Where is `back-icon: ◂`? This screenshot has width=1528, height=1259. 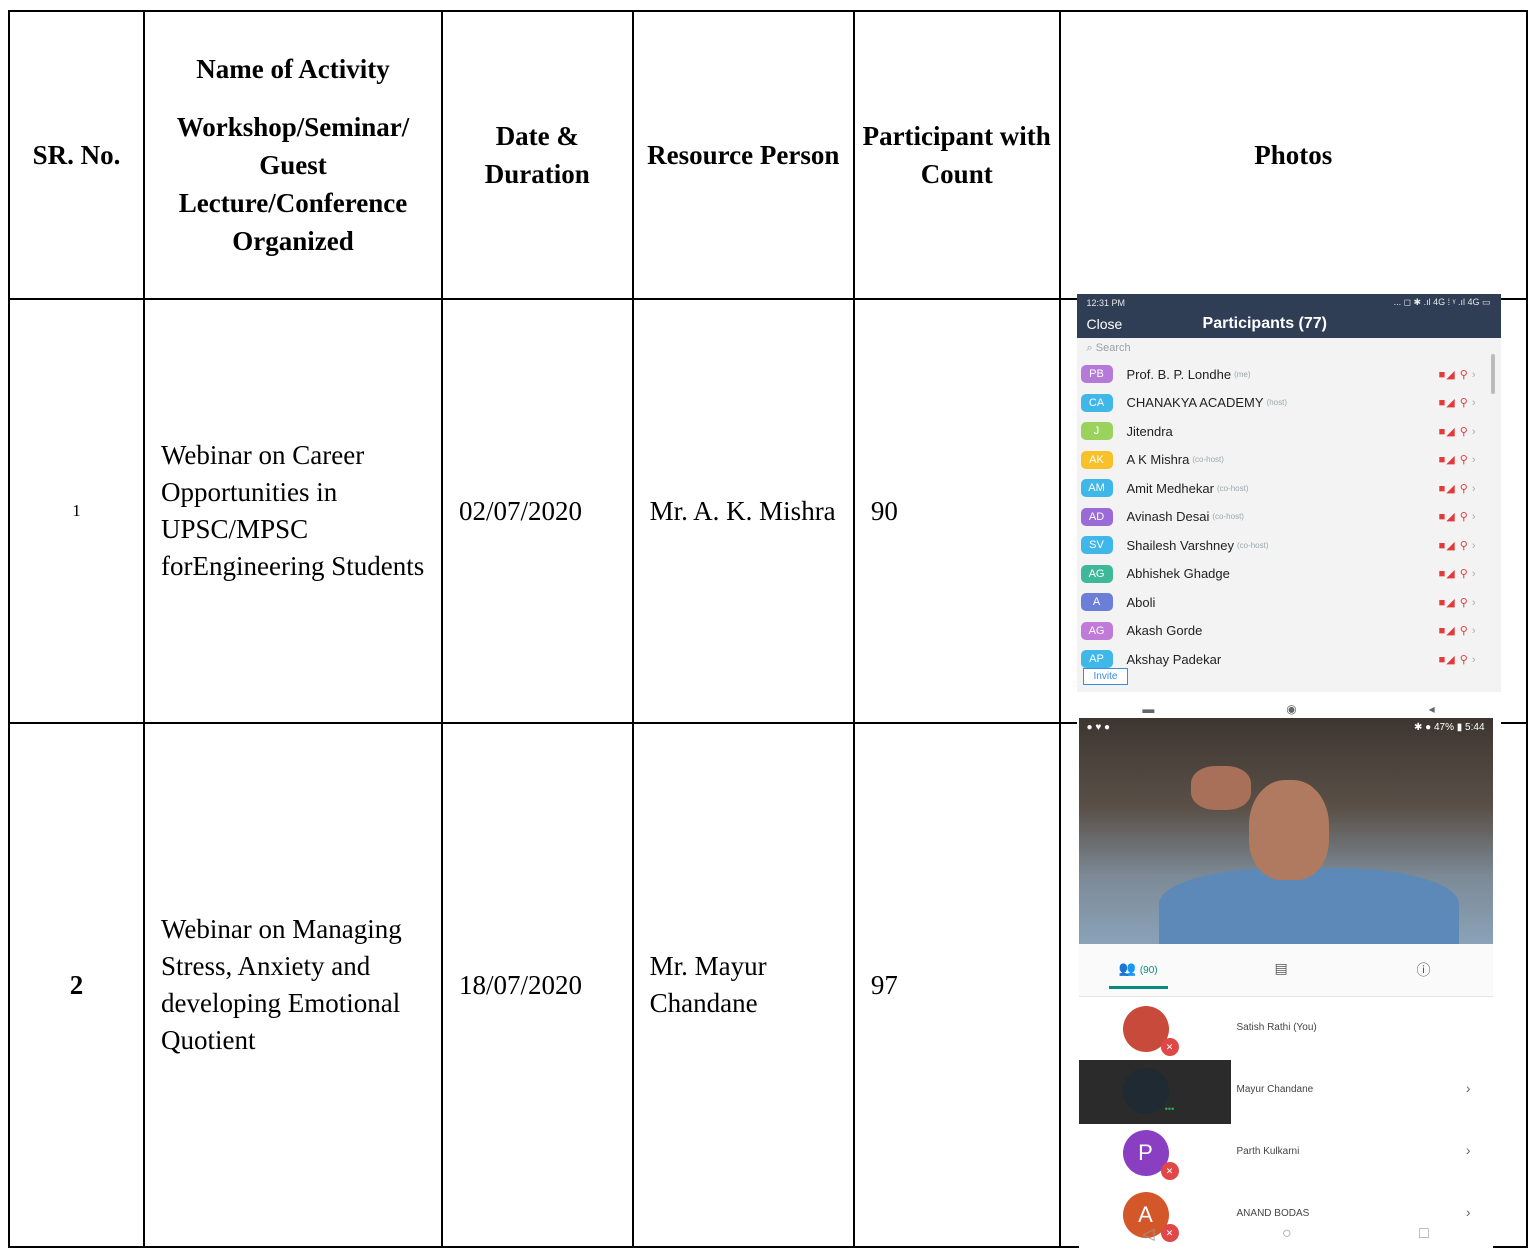 back-icon: ◂ is located at coordinates (1431, 709).